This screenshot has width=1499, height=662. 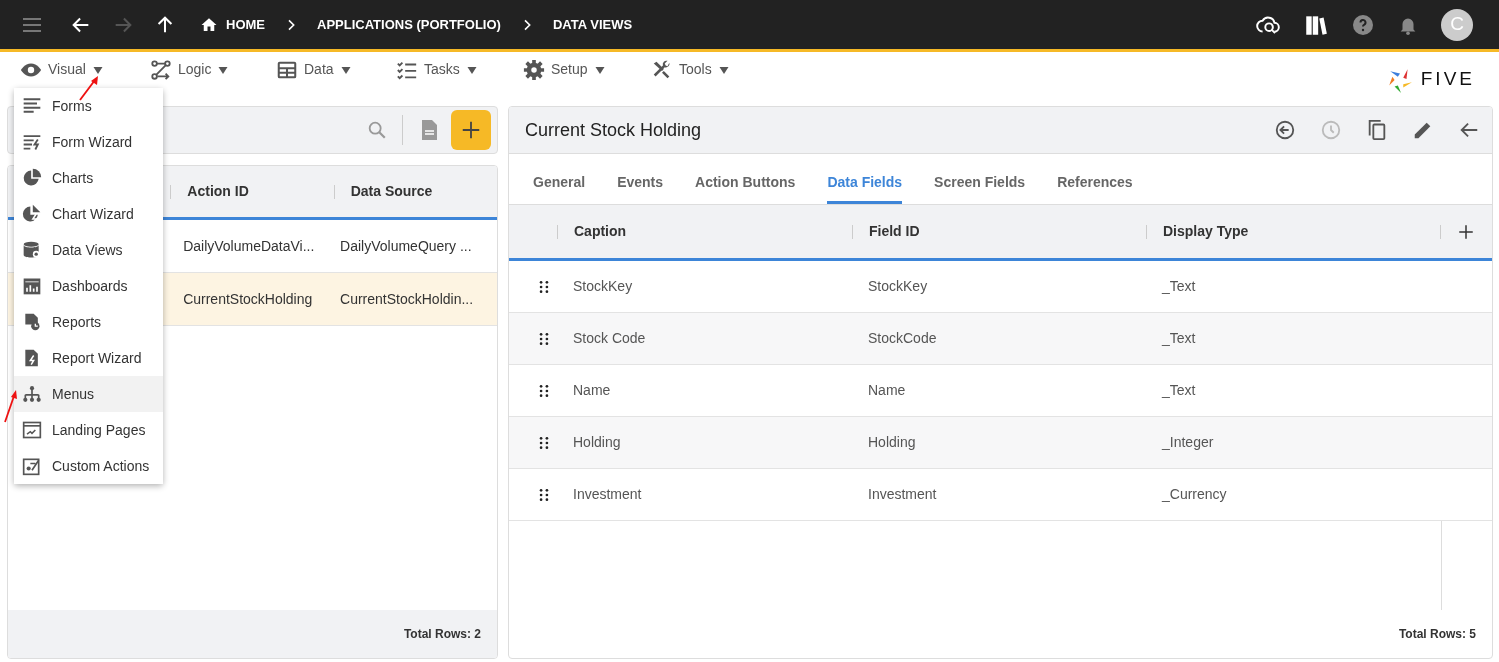 I want to click on add-button, so click(x=471, y=130).